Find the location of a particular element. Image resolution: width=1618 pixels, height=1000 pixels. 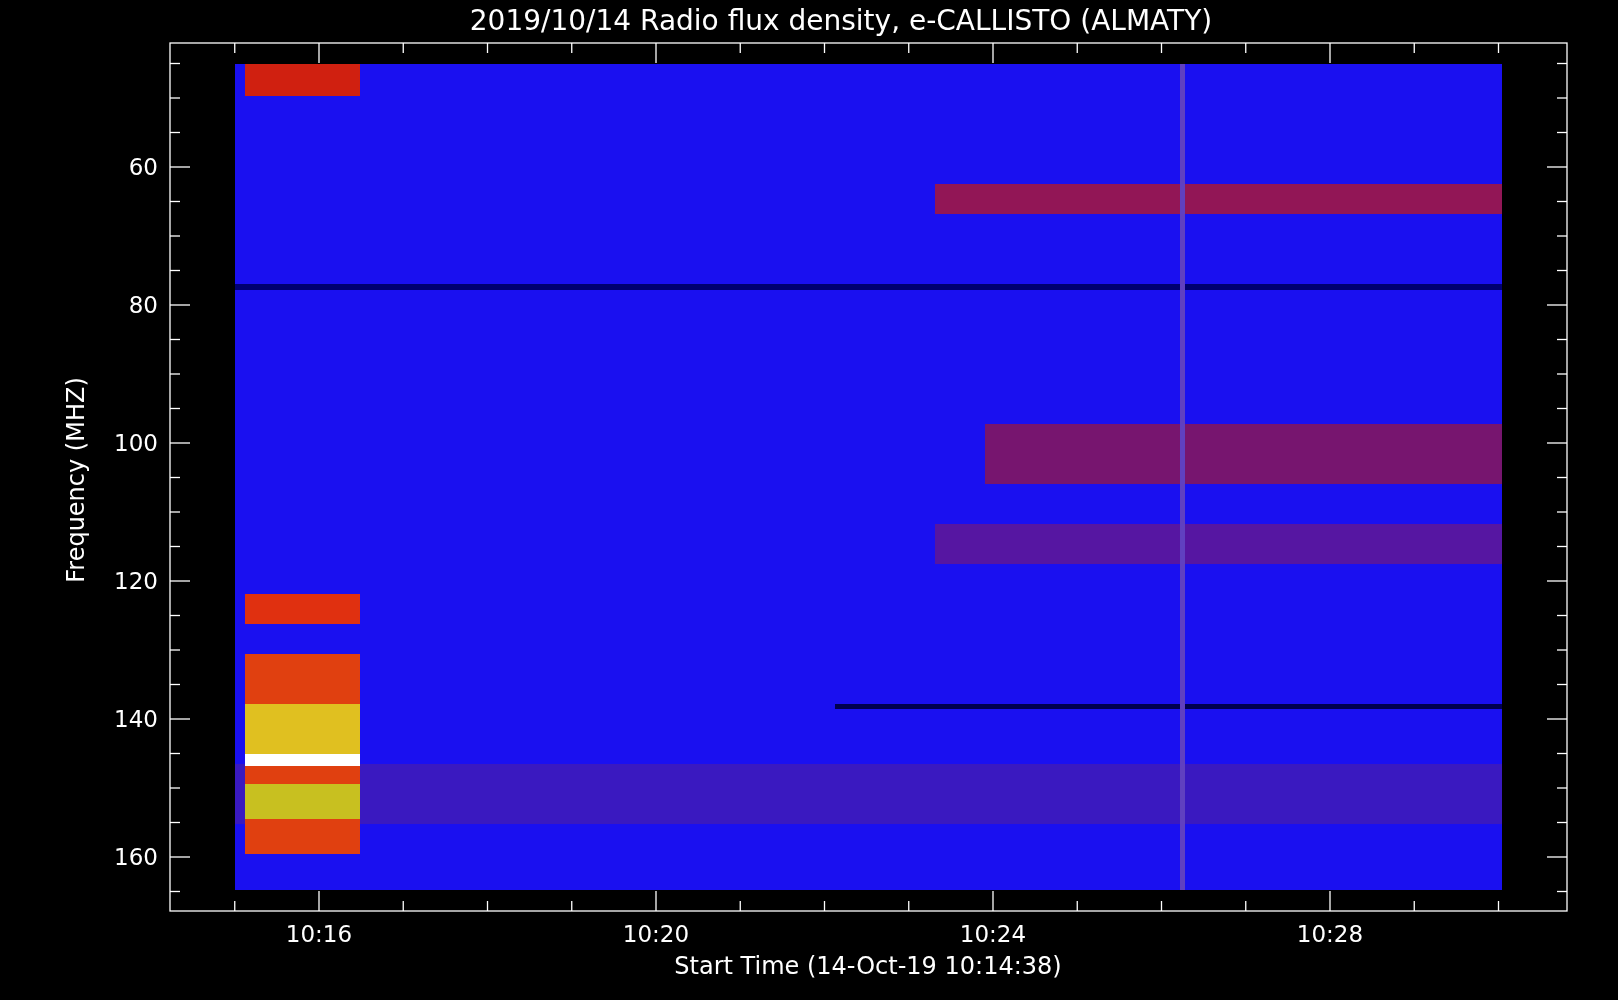

tick-label: 60 is located at coordinates (143, 167).